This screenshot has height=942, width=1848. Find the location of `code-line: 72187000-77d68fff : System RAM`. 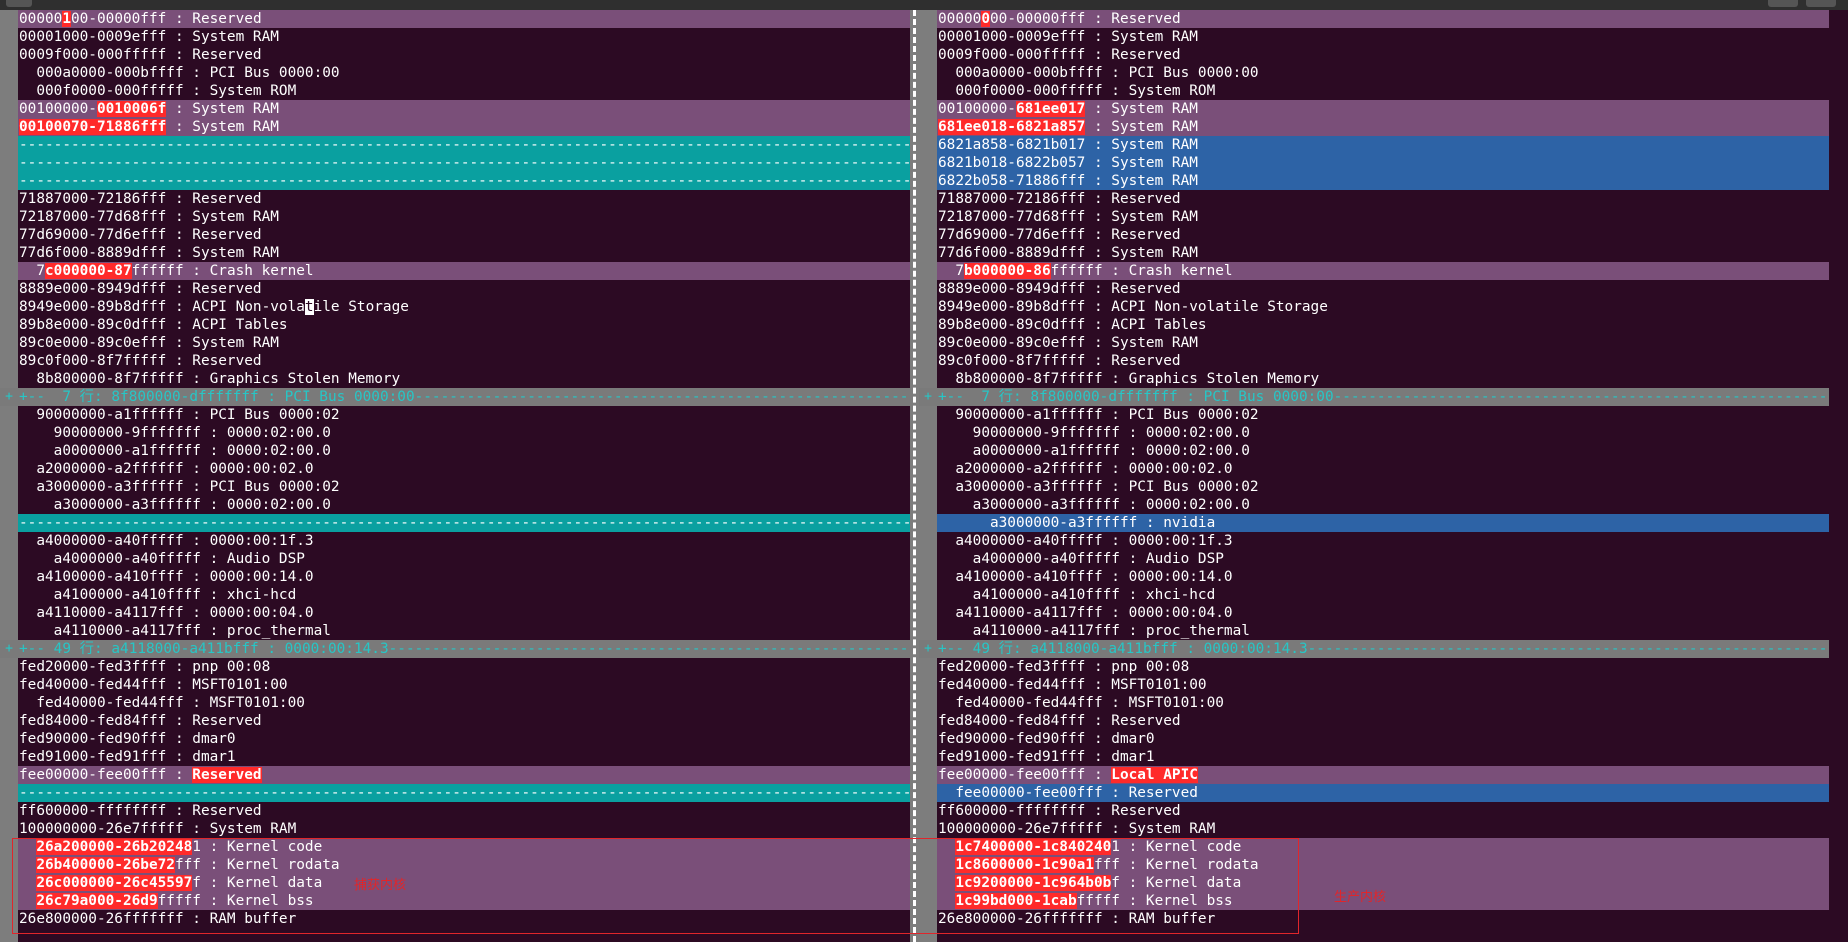

code-line: 72187000-77d68fff : System RAM is located at coordinates (455, 217).